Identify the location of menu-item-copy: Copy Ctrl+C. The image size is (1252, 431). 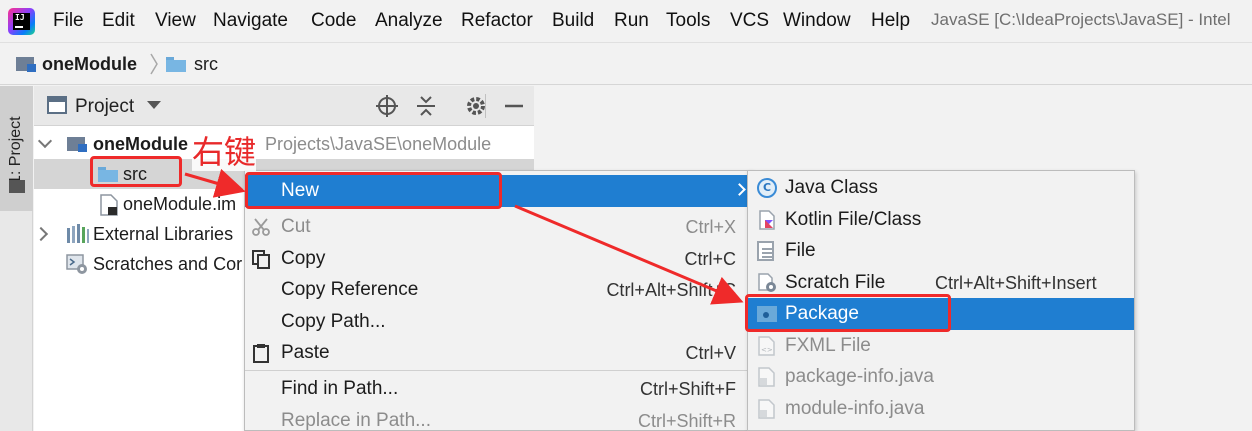
(498, 259).